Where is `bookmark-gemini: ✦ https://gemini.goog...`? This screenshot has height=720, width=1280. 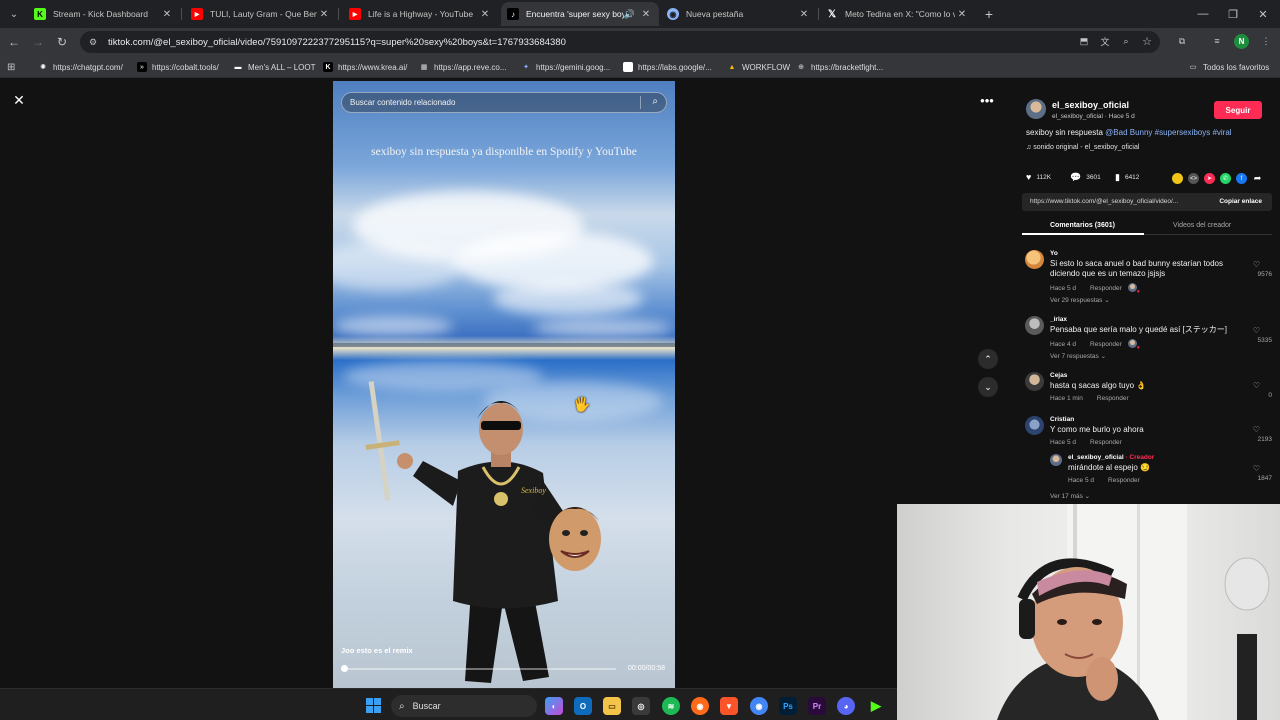
bookmark-gemini: ✦ https://gemini.goog... is located at coordinates (565, 67).